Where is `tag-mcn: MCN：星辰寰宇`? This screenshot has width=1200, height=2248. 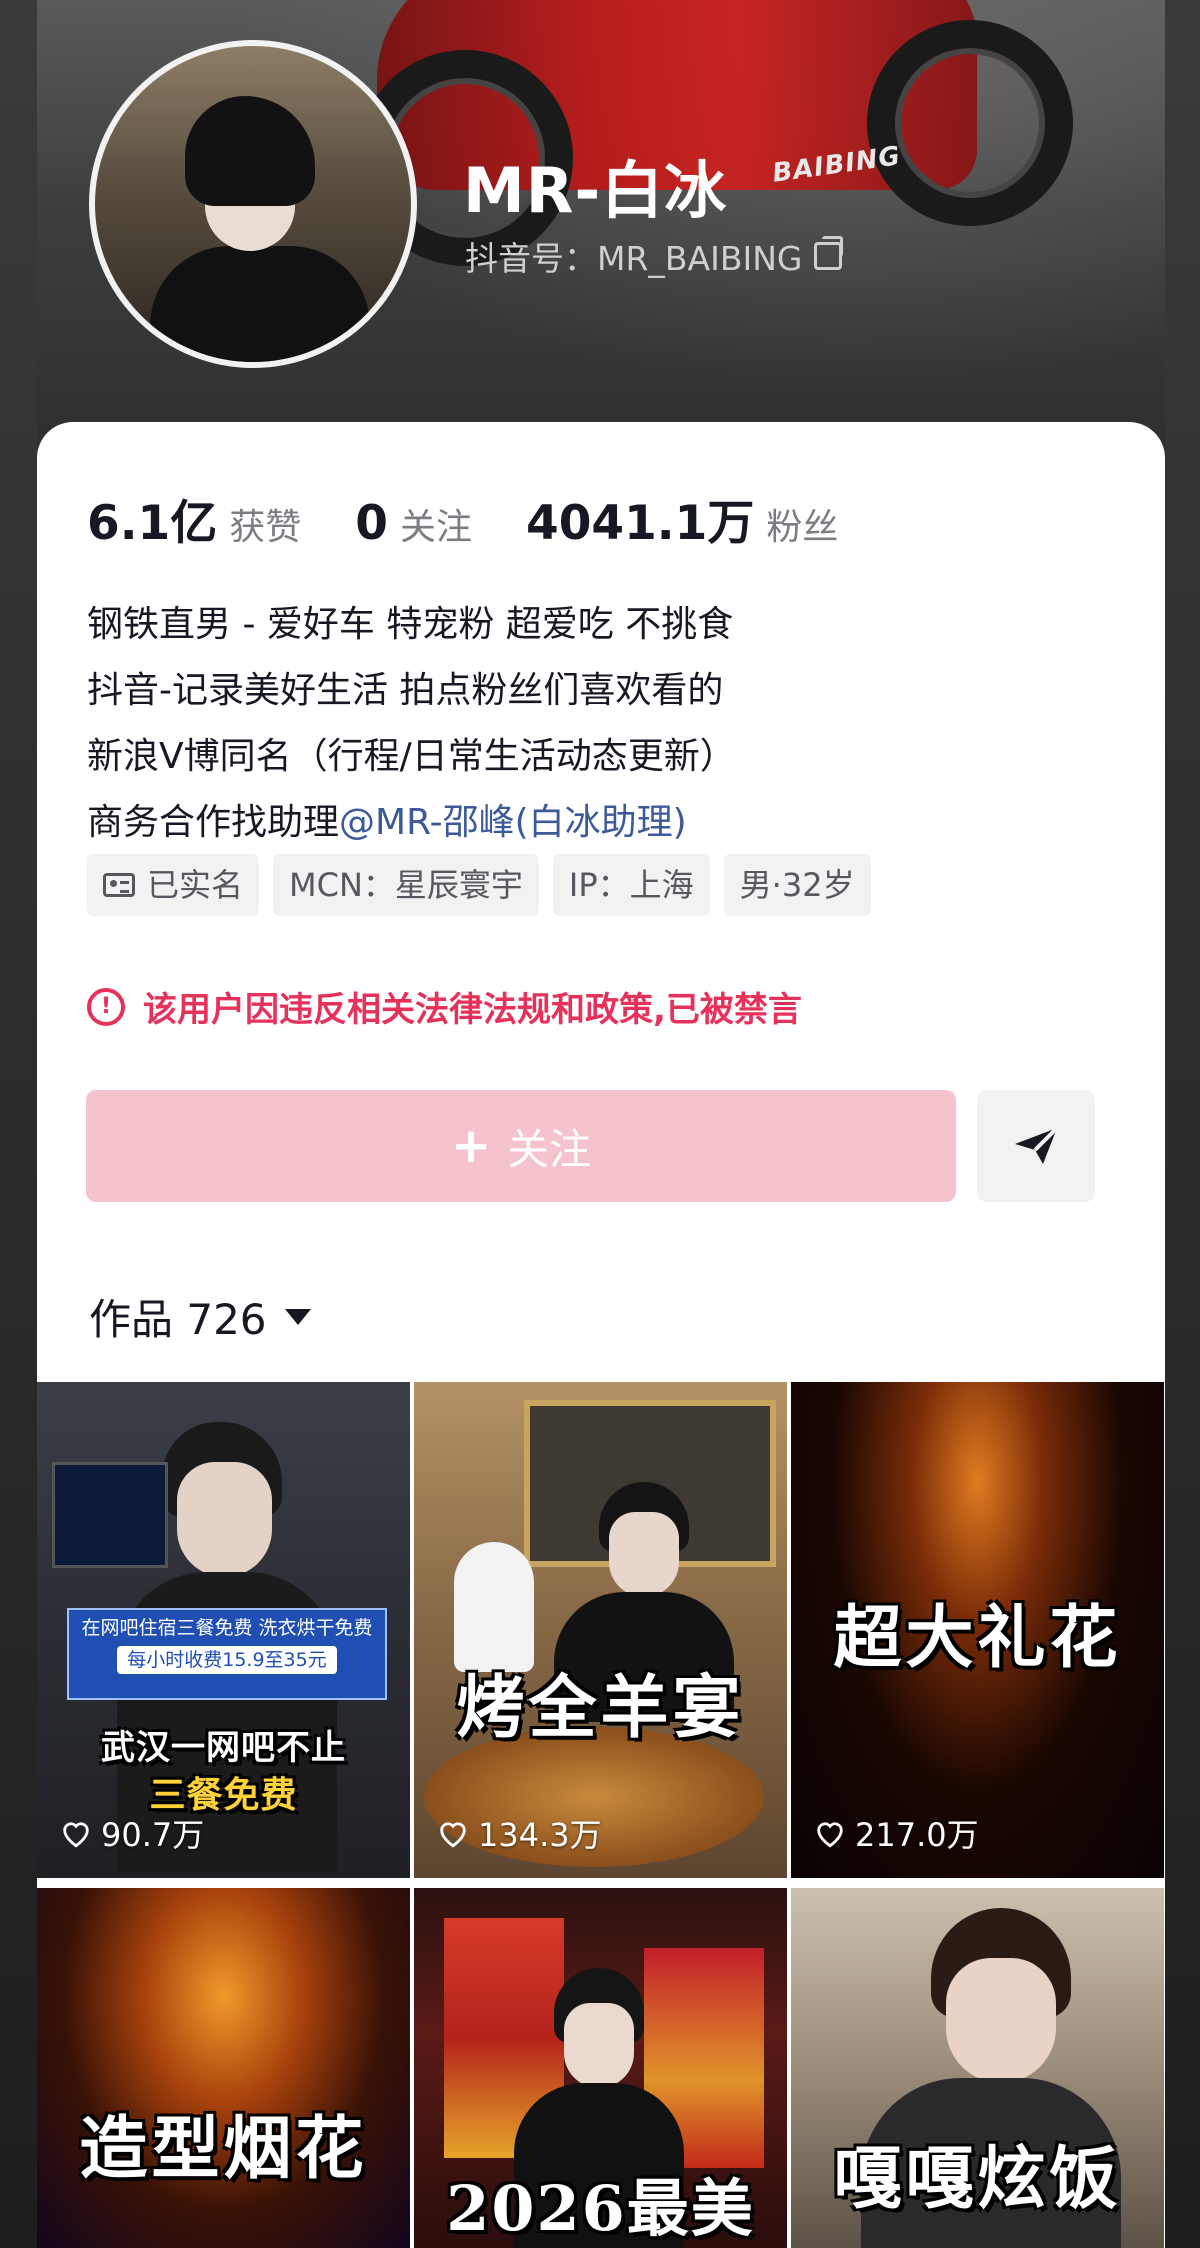 tag-mcn: MCN：星辰寰宇 is located at coordinates (406, 885).